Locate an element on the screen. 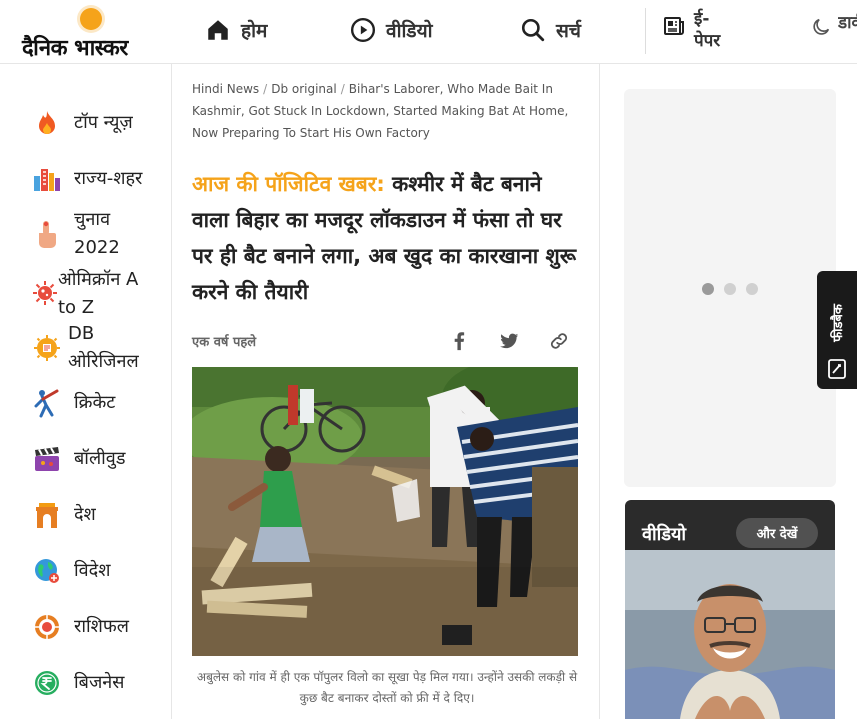  sidebar-item-state-city: राज्य-शहर is located at coordinates (87, 179).